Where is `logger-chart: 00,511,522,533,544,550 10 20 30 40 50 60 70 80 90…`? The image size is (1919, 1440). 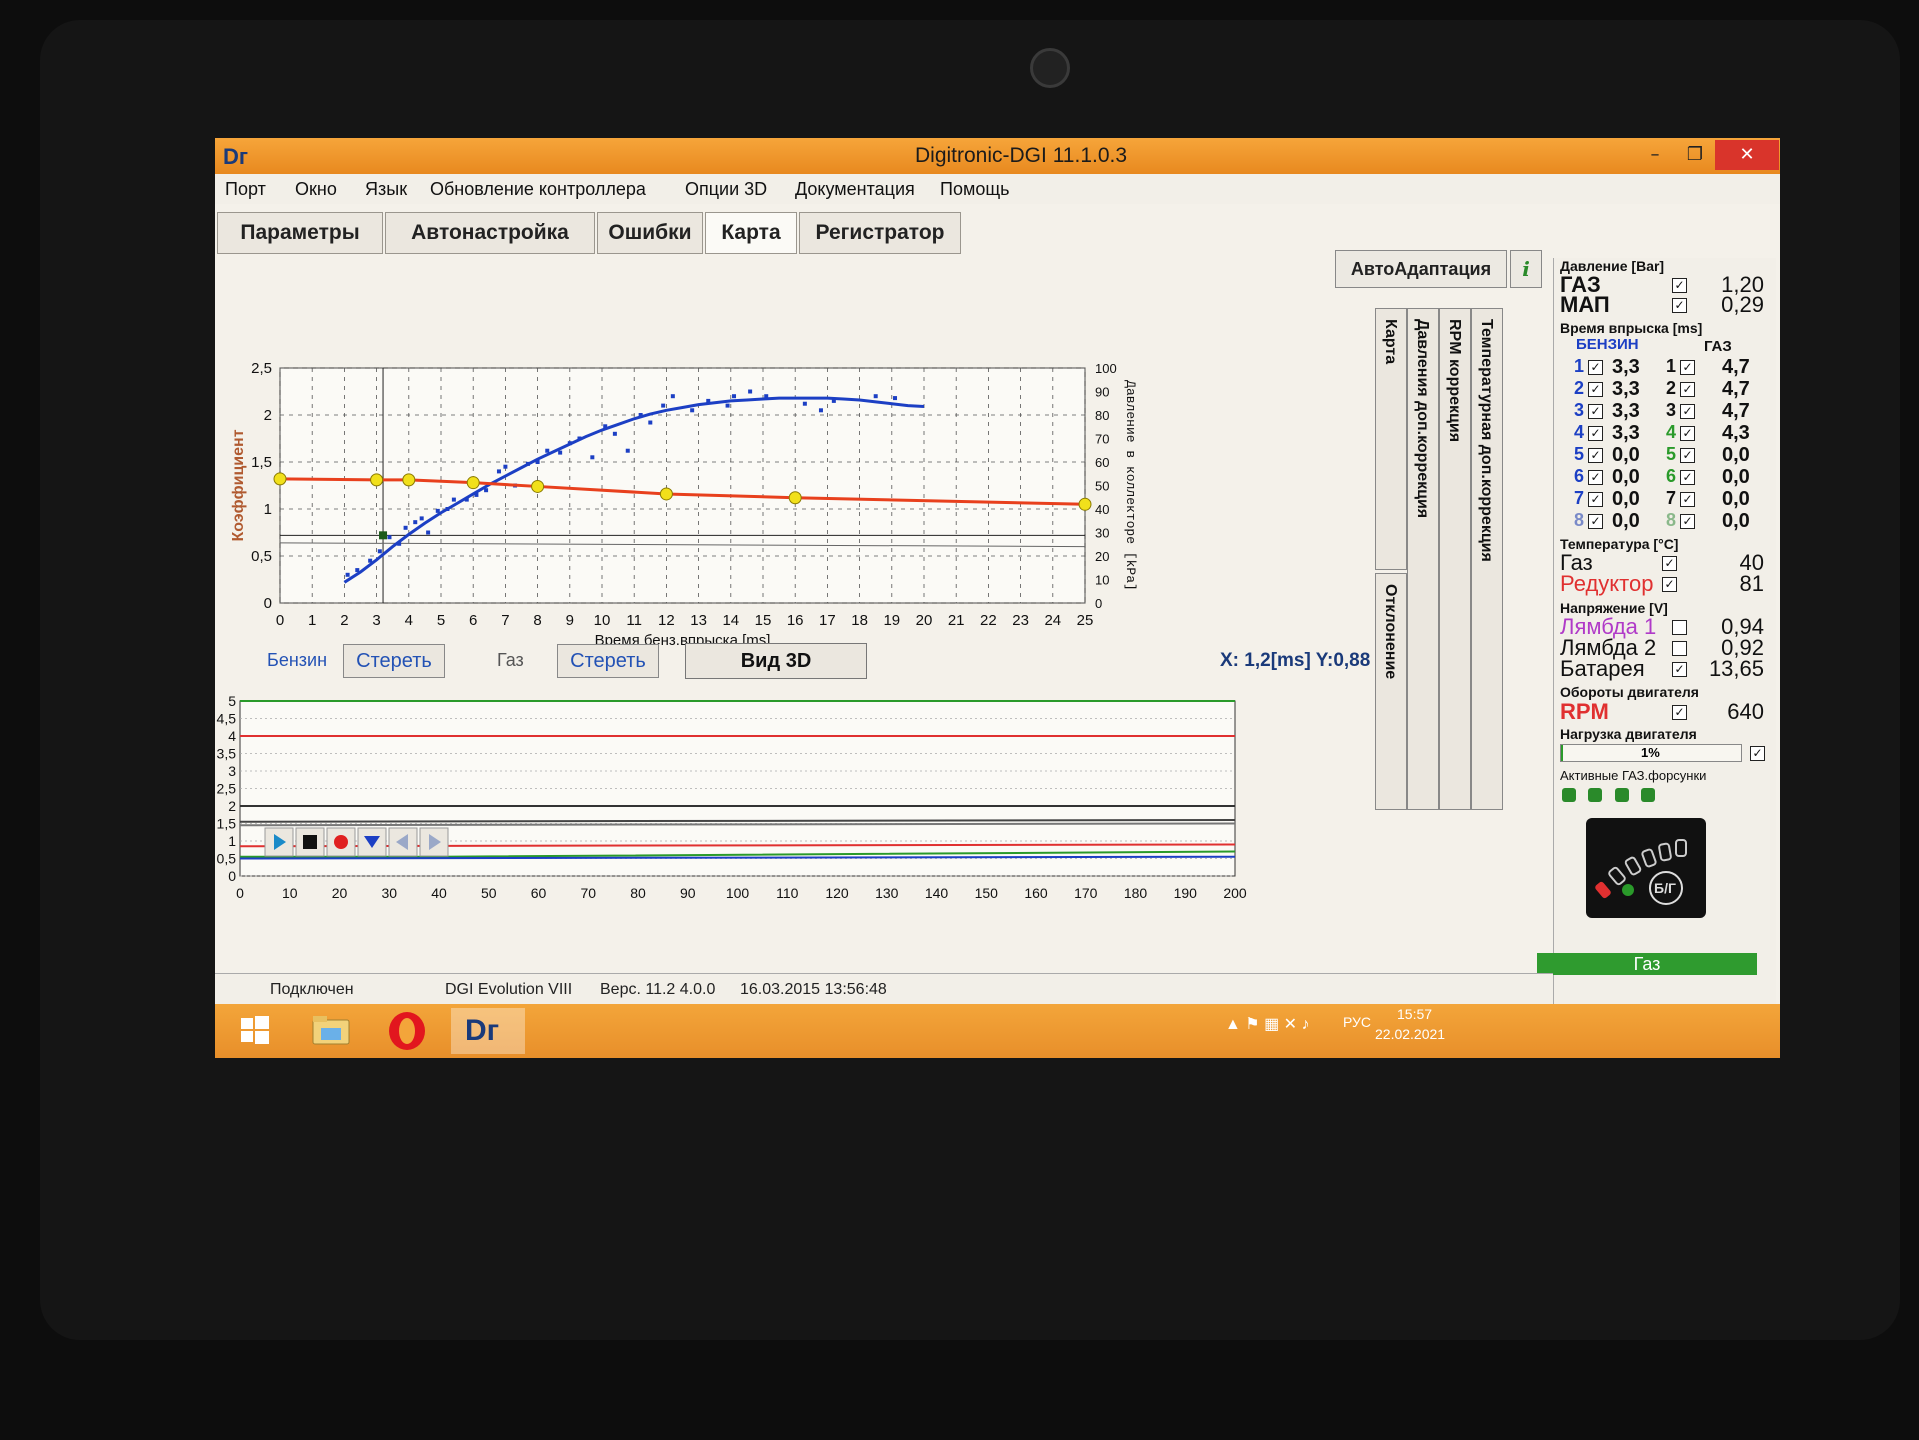 logger-chart: 00,511,522,533,544,550 10 20 30 40 50 60 70 80 90… is located at coordinates (880, 806).